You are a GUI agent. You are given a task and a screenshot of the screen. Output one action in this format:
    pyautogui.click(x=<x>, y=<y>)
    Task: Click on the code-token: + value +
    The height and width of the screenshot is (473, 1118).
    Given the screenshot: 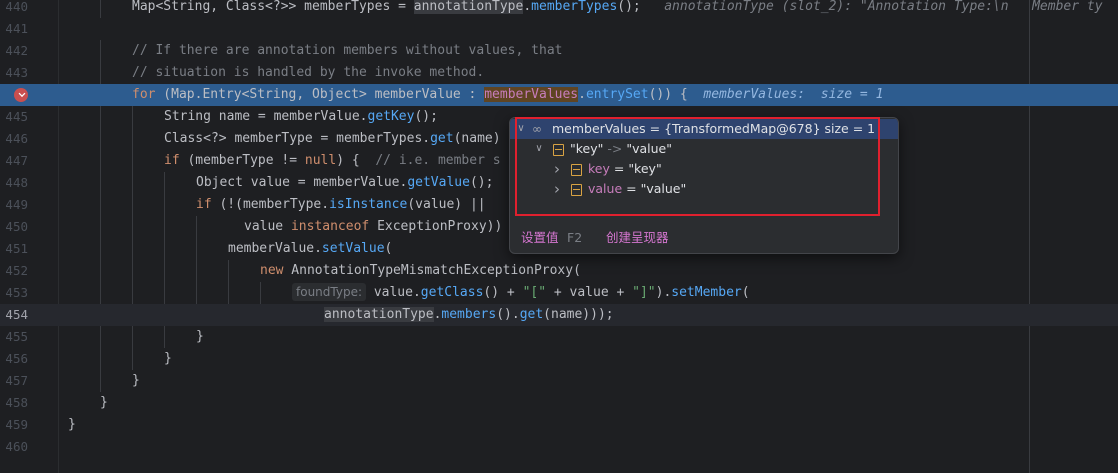 What is the action you would take?
    pyautogui.click(x=589, y=292)
    